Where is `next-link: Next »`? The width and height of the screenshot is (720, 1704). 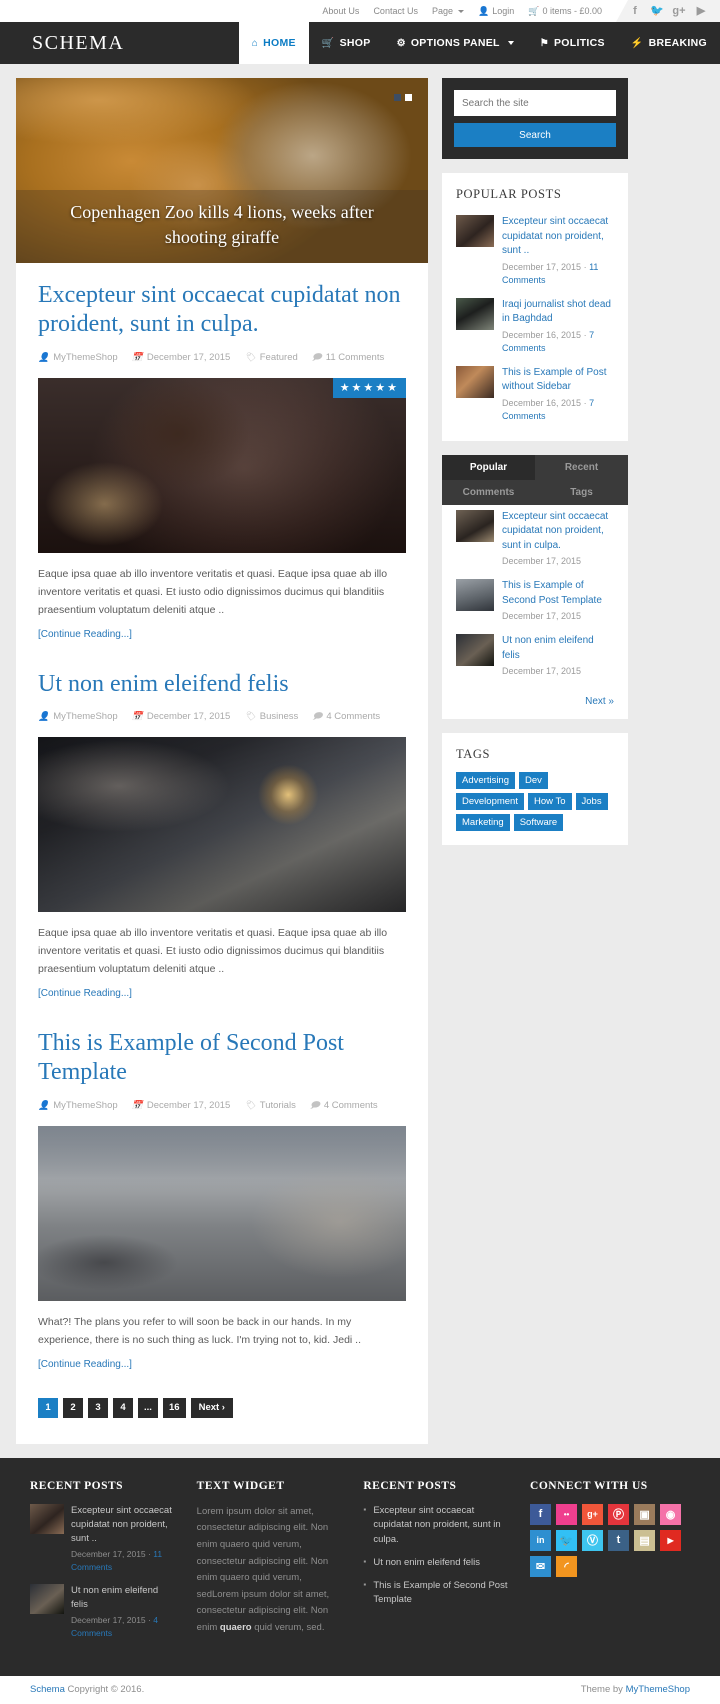
next-link: Next » is located at coordinates (599, 701).